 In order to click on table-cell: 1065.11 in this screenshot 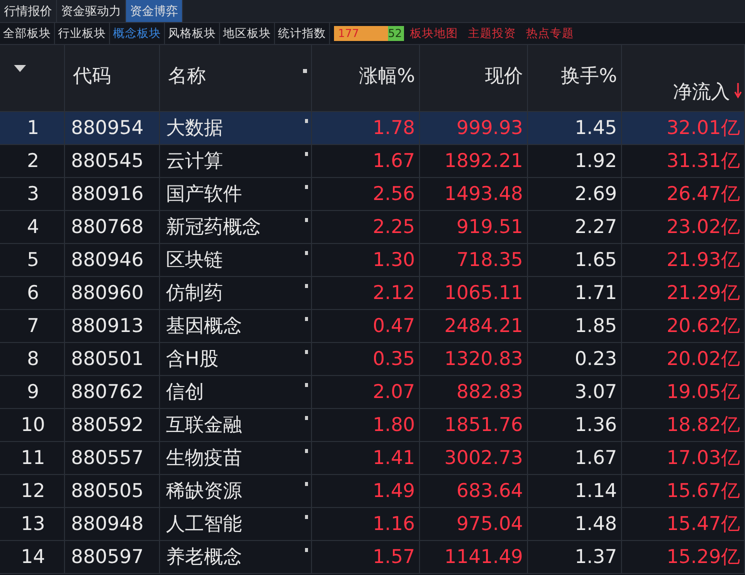, I will do `click(474, 293)`.